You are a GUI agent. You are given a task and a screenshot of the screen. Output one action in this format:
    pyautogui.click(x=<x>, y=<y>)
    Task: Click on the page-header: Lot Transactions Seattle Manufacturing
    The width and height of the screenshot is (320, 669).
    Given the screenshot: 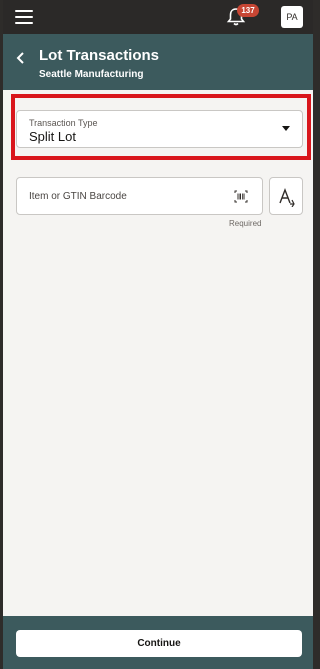 What is the action you would take?
    pyautogui.click(x=158, y=62)
    